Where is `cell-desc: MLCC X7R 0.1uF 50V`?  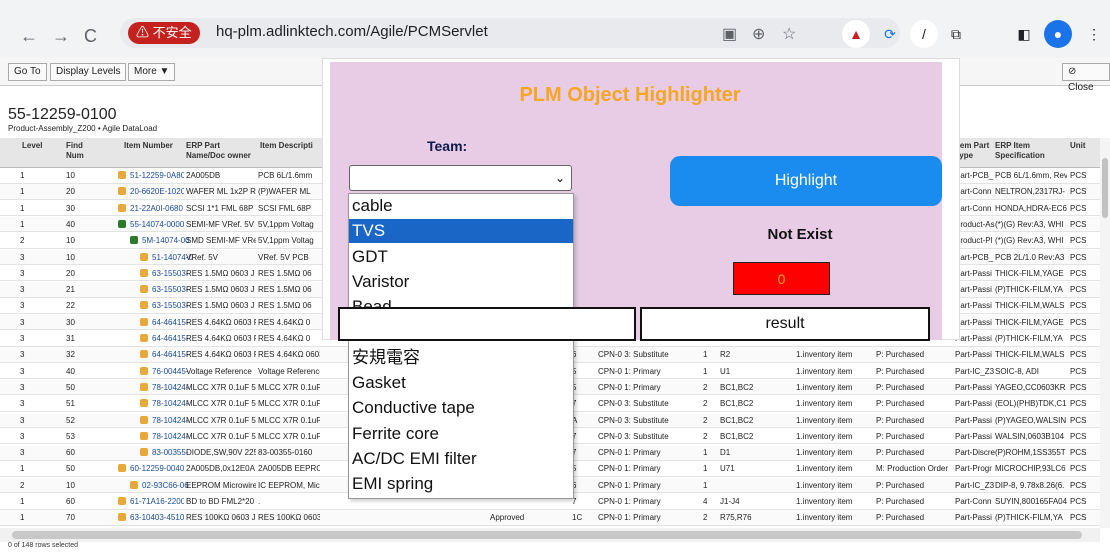 cell-desc: MLCC X7R 0.1uF 50V is located at coordinates (289, 420).